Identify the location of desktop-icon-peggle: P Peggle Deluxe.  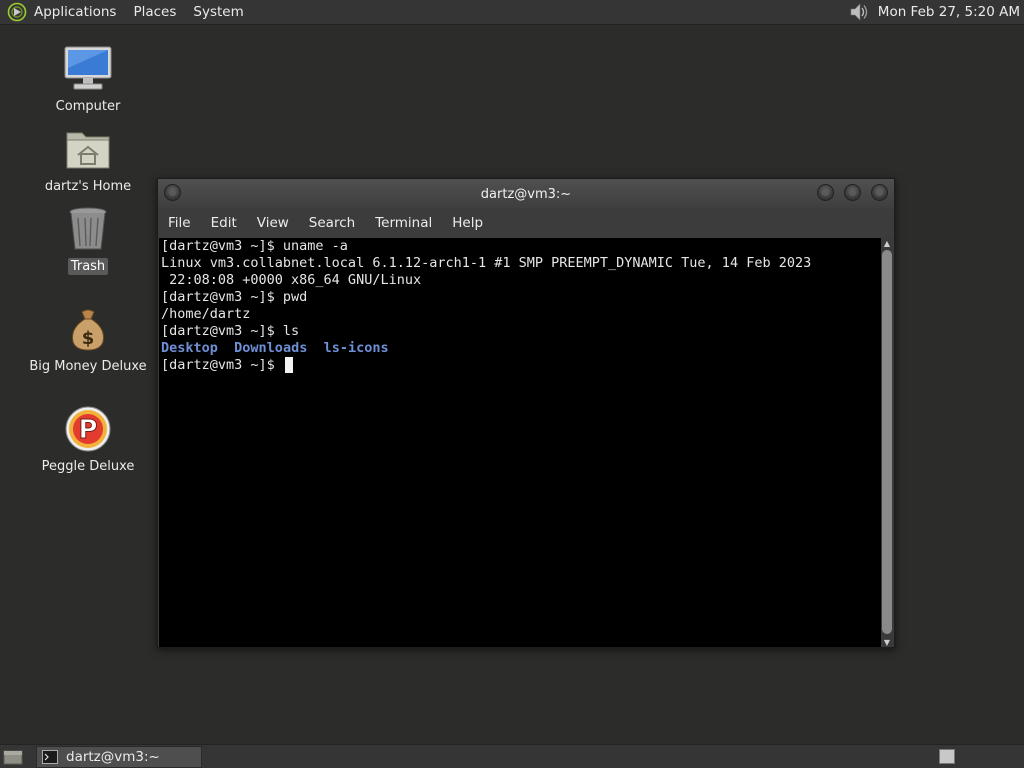
(88, 439).